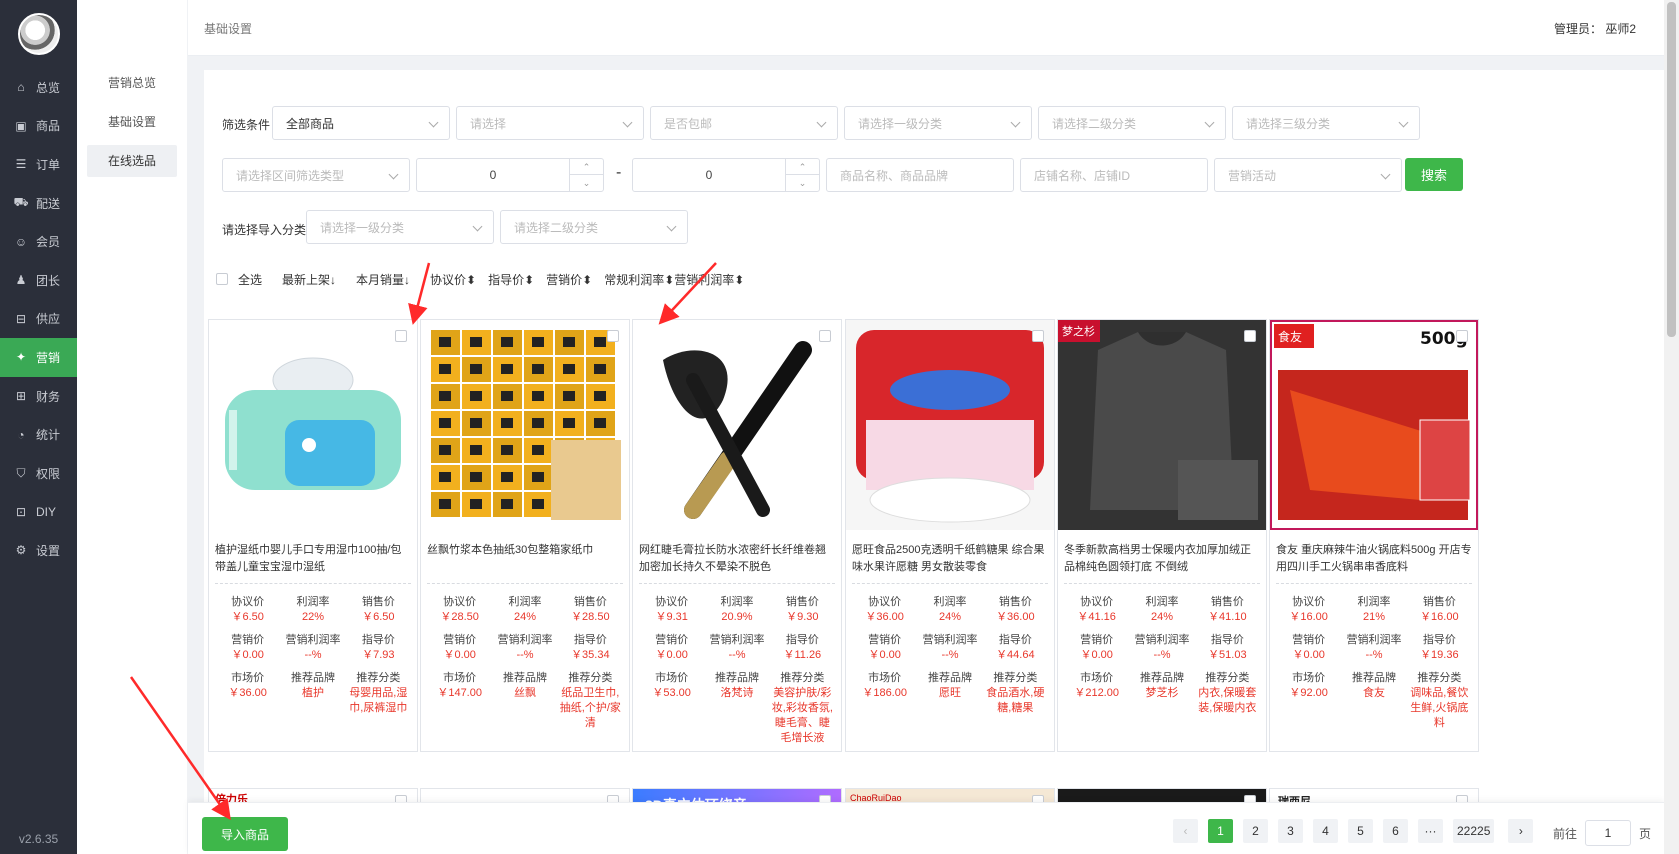 The height and width of the screenshot is (854, 1679). I want to click on page-button: 22225, so click(1474, 831).